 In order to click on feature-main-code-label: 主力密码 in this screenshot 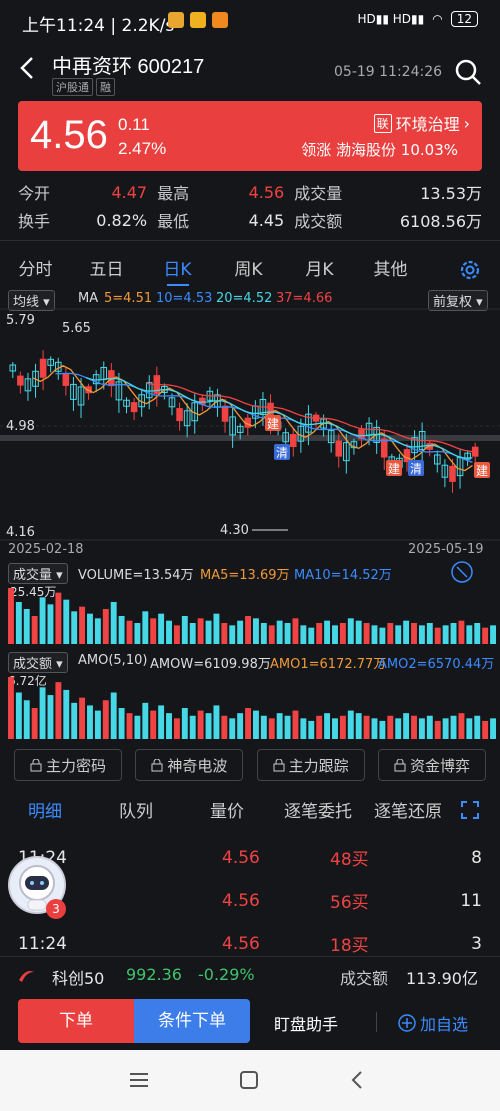, I will do `click(75, 765)`.